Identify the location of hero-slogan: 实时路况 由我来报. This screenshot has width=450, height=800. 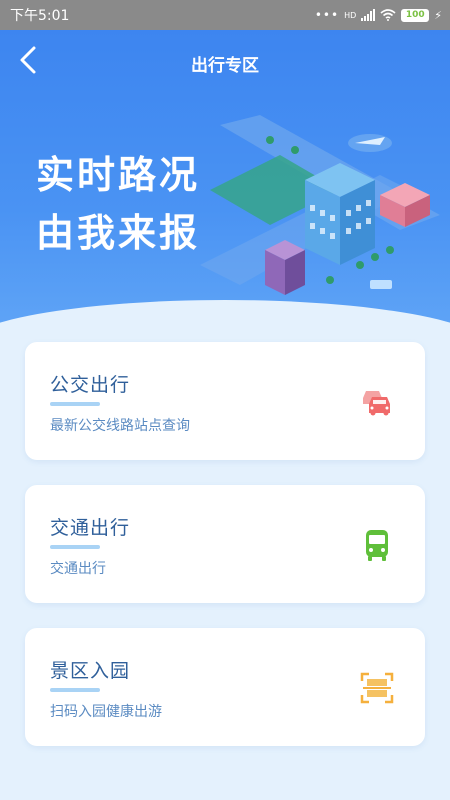
(118, 204).